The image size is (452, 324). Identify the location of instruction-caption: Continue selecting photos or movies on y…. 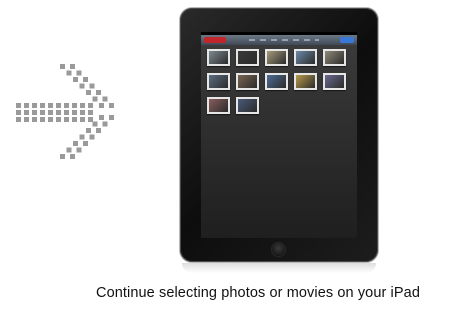
(258, 293).